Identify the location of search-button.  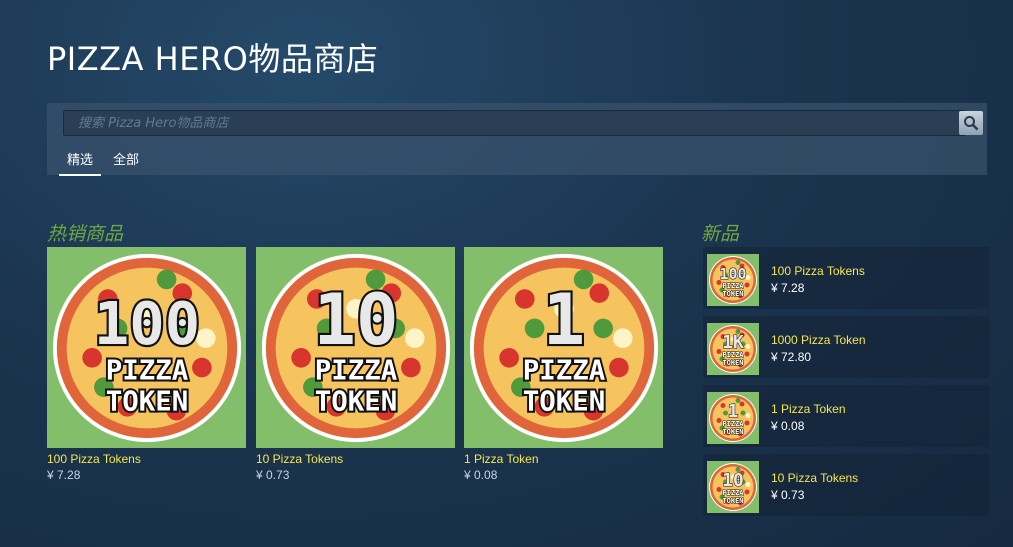
(971, 123).